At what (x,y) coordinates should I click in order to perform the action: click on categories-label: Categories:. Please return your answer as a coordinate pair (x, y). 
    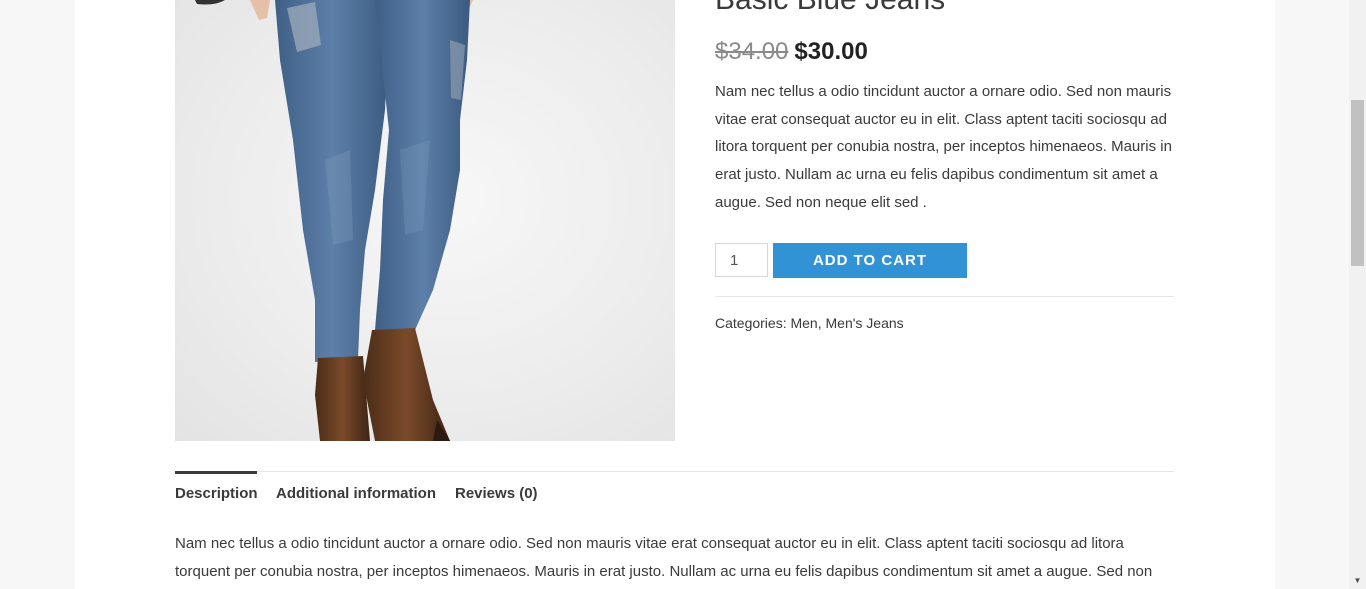
    Looking at the image, I should click on (751, 323).